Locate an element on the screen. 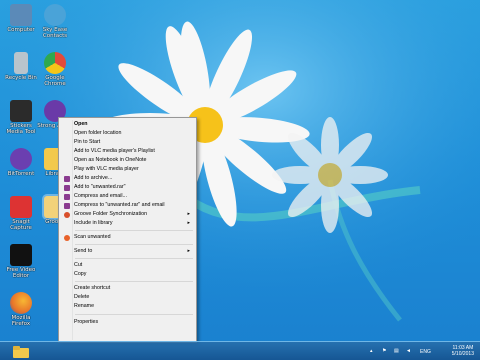 This screenshot has width=480, height=360. menu-item-label: Properties is located at coordinates (86, 322).